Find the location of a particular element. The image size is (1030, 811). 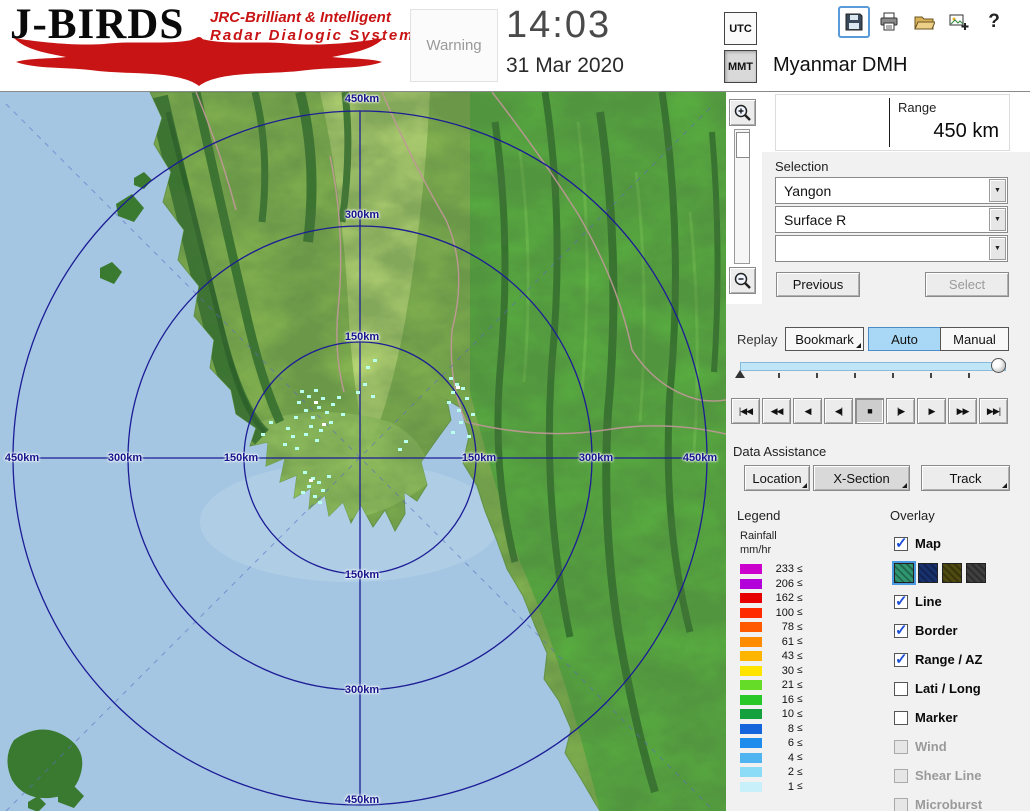

overlay-item-range-az: Range / AZ is located at coordinates (962, 659).